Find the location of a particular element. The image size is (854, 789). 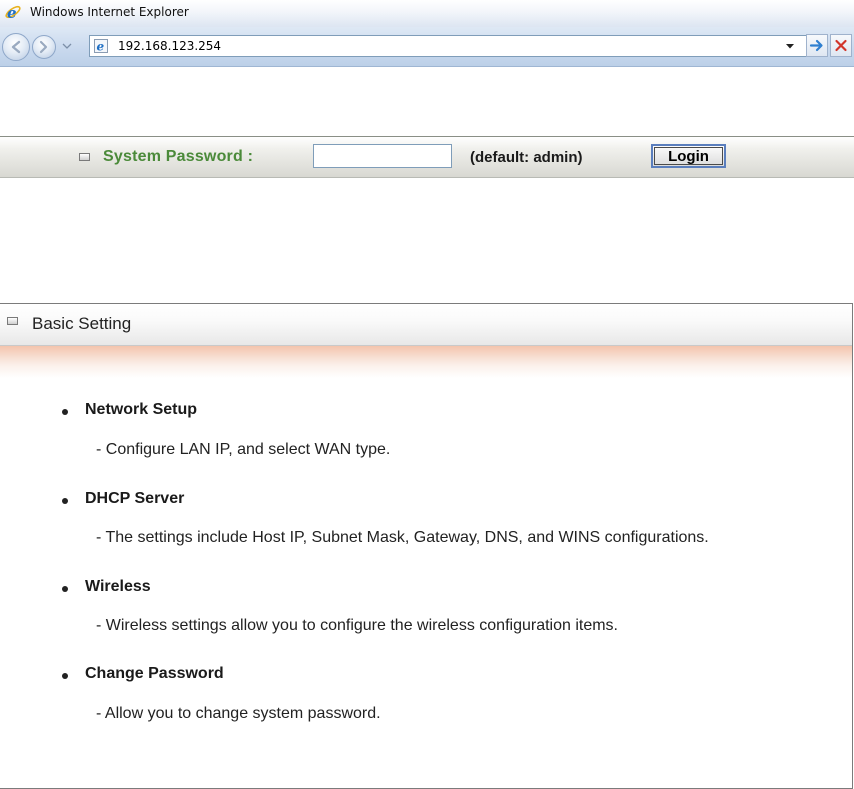

close-x-icon is located at coordinates (841, 45).